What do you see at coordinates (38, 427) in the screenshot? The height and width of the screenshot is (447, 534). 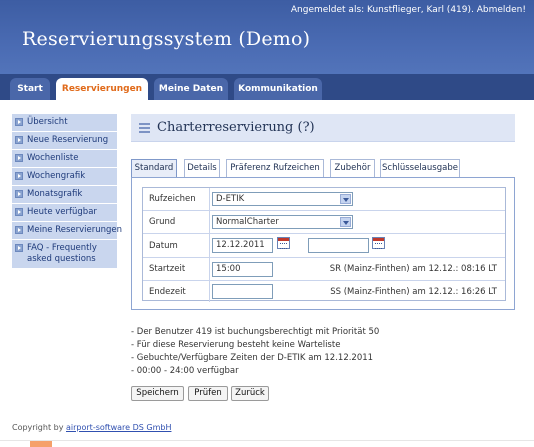 I see `copyright-text: Copyright by` at bounding box center [38, 427].